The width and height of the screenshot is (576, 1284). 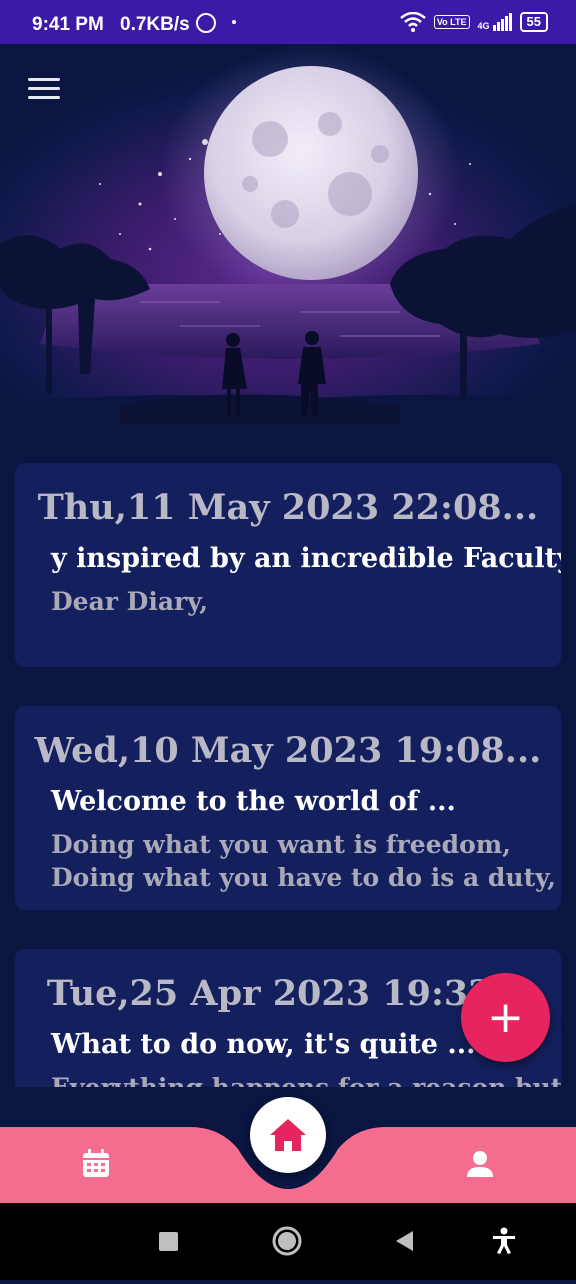 I want to click on menu-button, so click(x=45, y=91).